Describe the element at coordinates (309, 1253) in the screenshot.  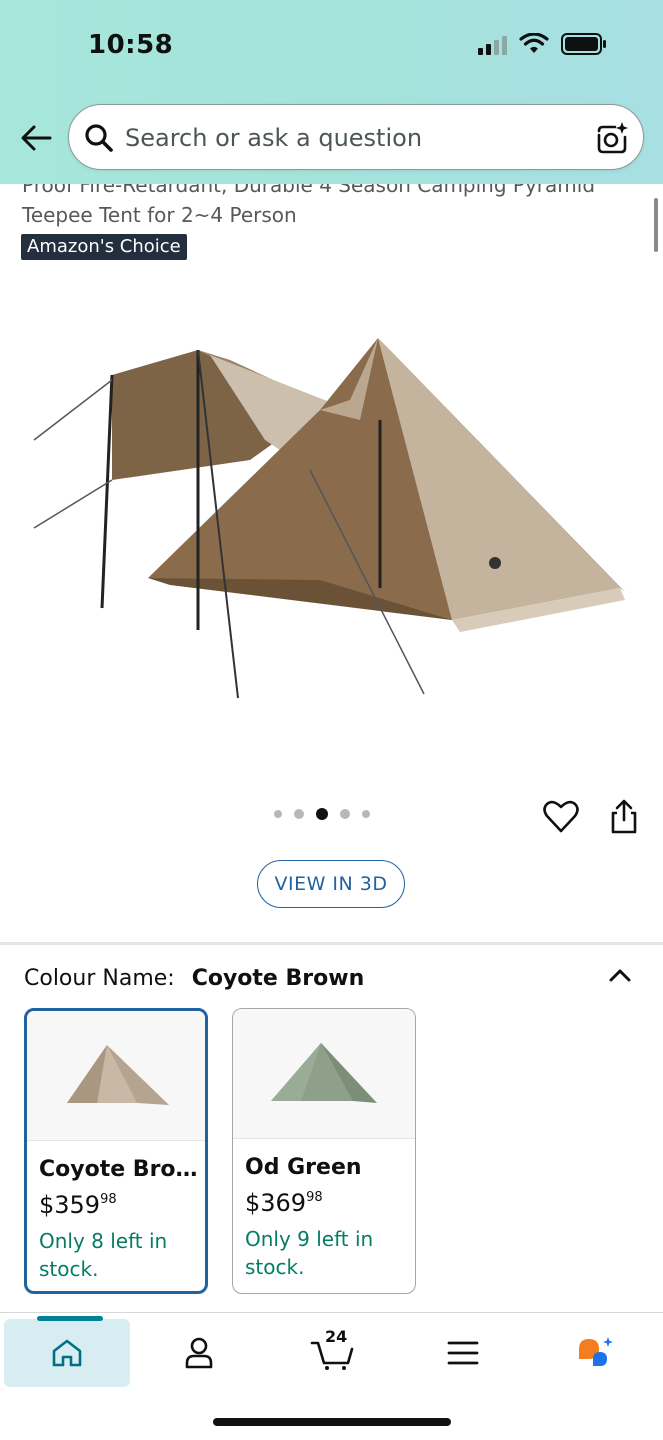
I see `option-stock: Only 9 left in stock.` at that location.